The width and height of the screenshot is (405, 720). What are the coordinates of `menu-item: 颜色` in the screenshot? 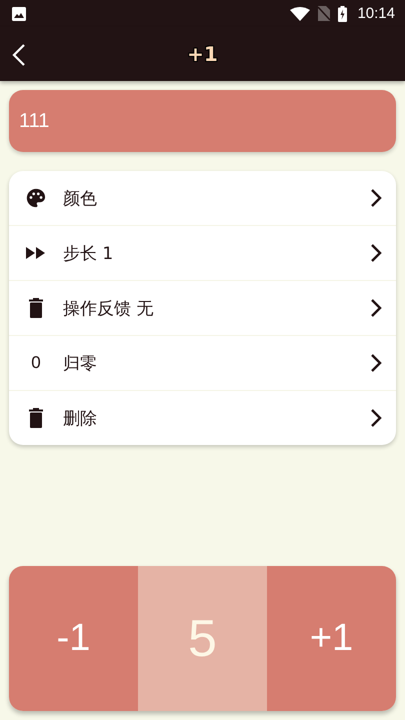 It's located at (202, 198).